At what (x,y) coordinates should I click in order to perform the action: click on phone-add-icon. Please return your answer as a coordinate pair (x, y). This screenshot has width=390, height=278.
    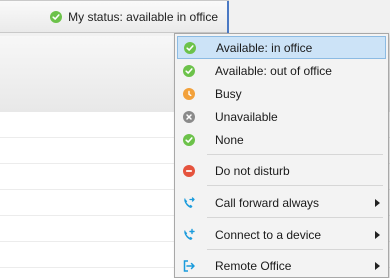
    Looking at the image, I should click on (189, 235).